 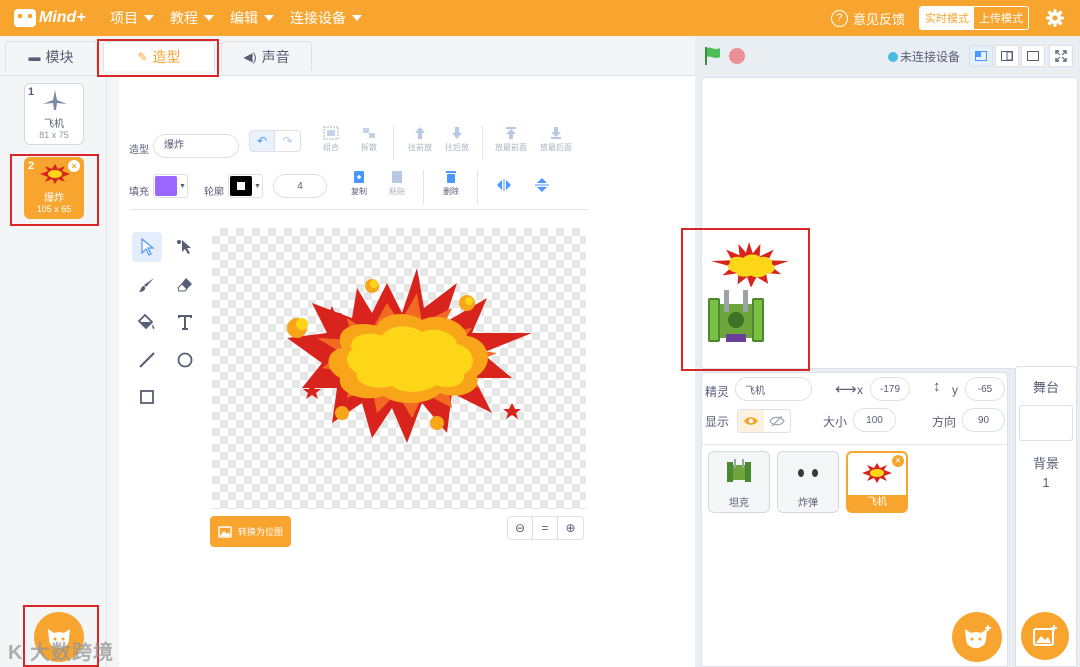 I want to click on y-arrow-icon: ↕, so click(x=937, y=386).